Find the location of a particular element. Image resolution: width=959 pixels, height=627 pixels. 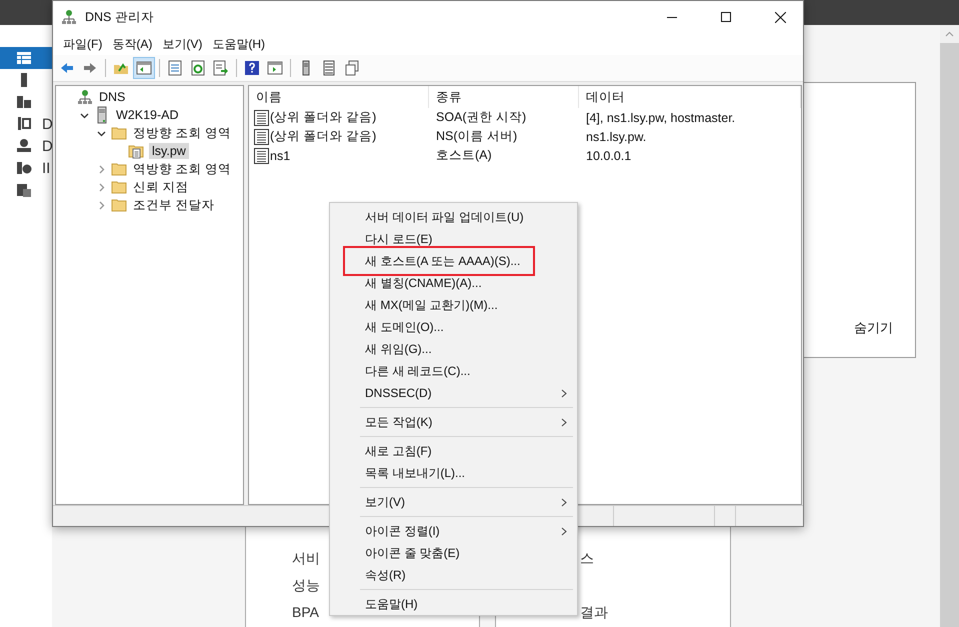

back-arrow-icon is located at coordinates (67, 68).